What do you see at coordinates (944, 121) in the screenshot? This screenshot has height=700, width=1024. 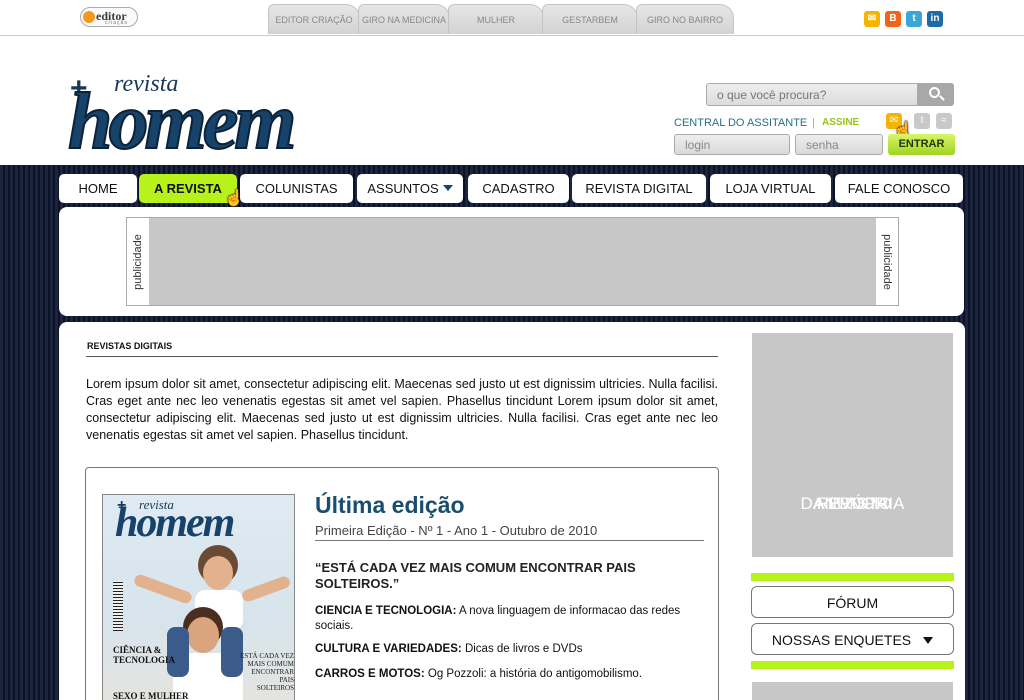 I see `rss-icon: ≈` at bounding box center [944, 121].